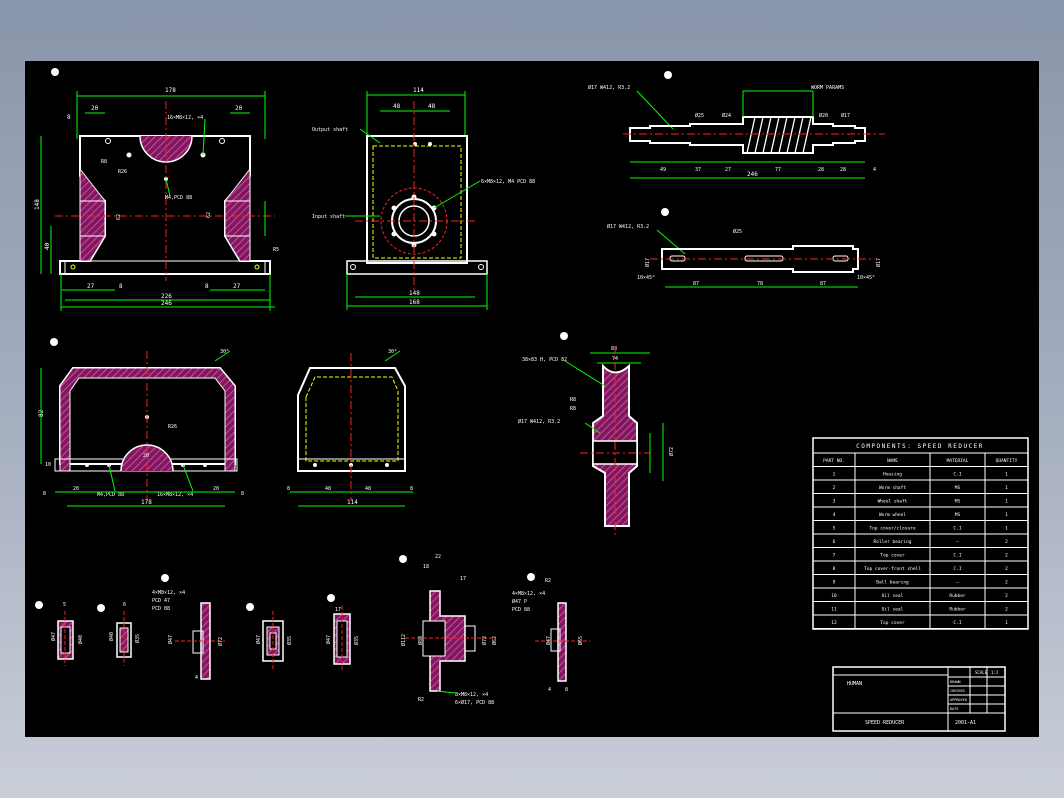  What do you see at coordinates (426, 567) in the screenshot?
I see `svg-text: 18` at bounding box center [426, 567].